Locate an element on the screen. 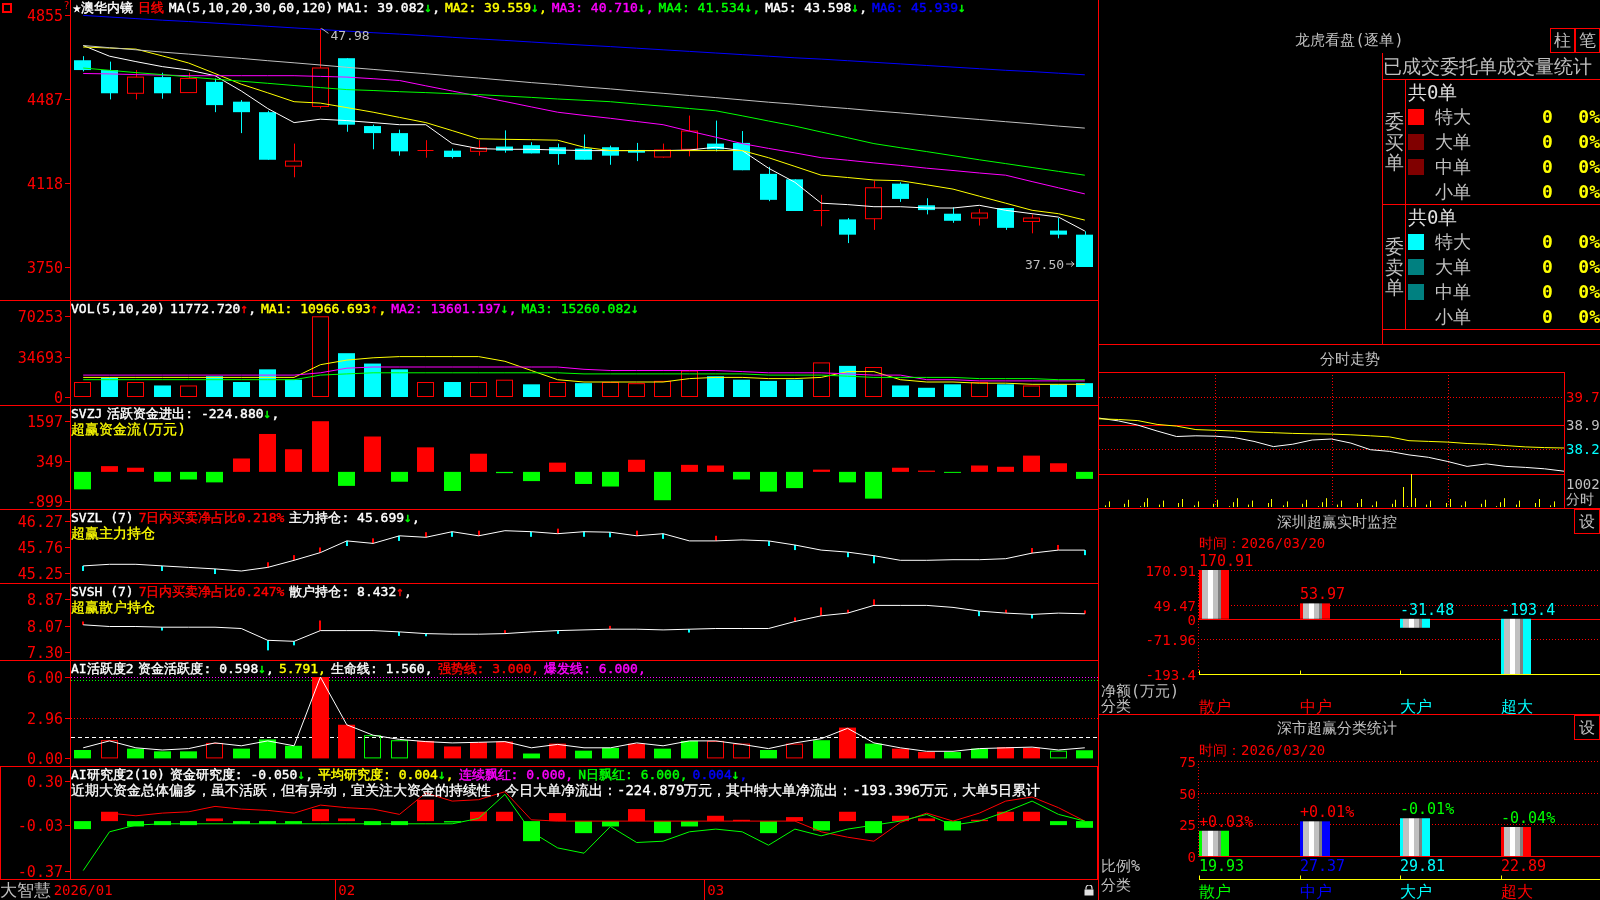 Image resolution: width=1600 pixels, height=900 pixels. value-label: -193.4 is located at coordinates (1528, 609).